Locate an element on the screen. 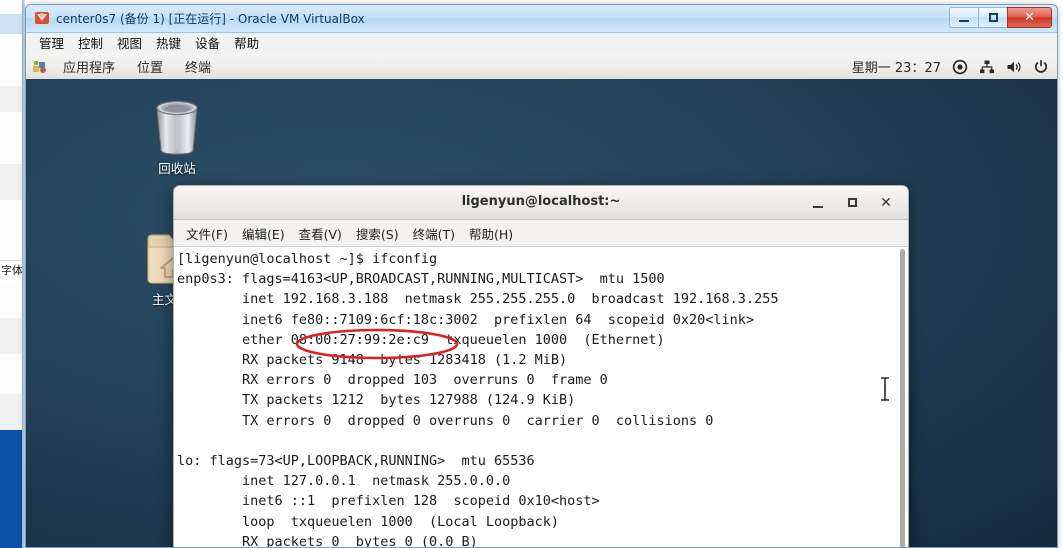 This screenshot has height=548, width=1063. vbox-menu-hotkey: 热键 is located at coordinates (168, 44).